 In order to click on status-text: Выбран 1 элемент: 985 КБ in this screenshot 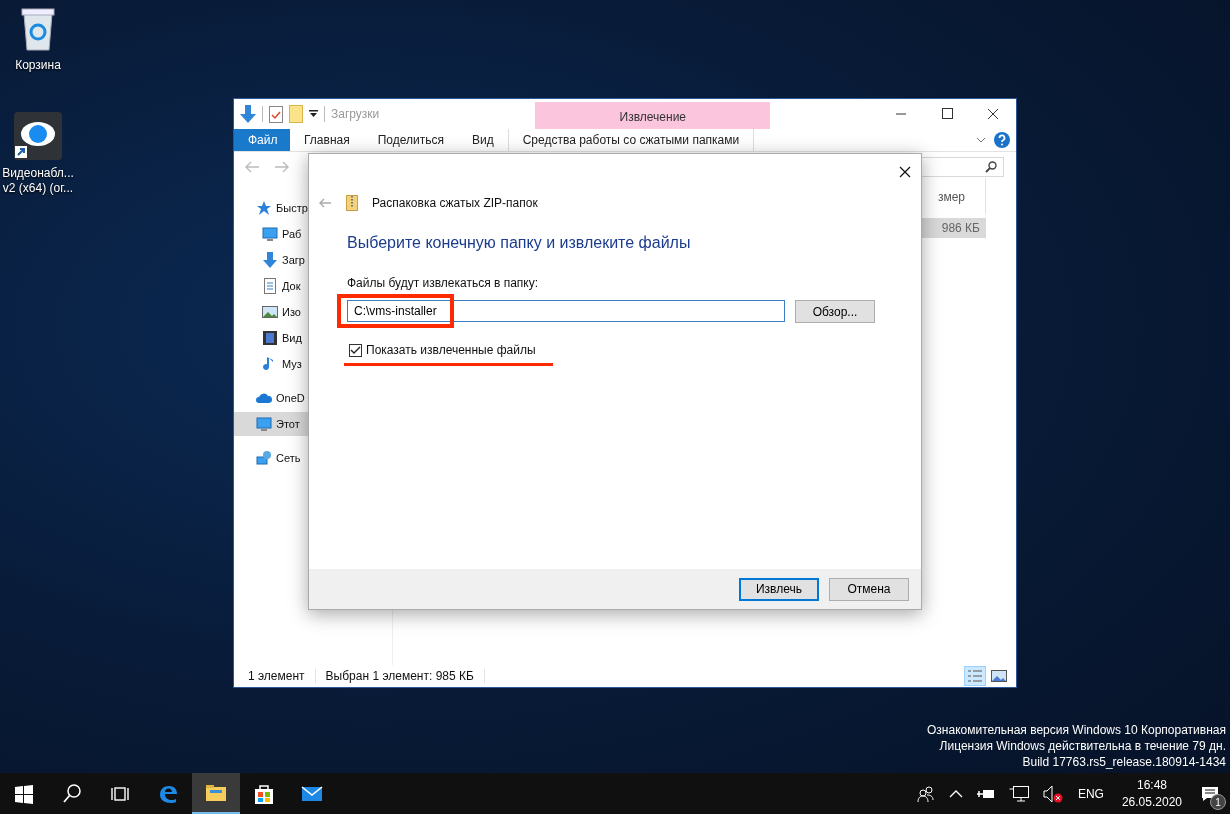, I will do `click(405, 676)`.